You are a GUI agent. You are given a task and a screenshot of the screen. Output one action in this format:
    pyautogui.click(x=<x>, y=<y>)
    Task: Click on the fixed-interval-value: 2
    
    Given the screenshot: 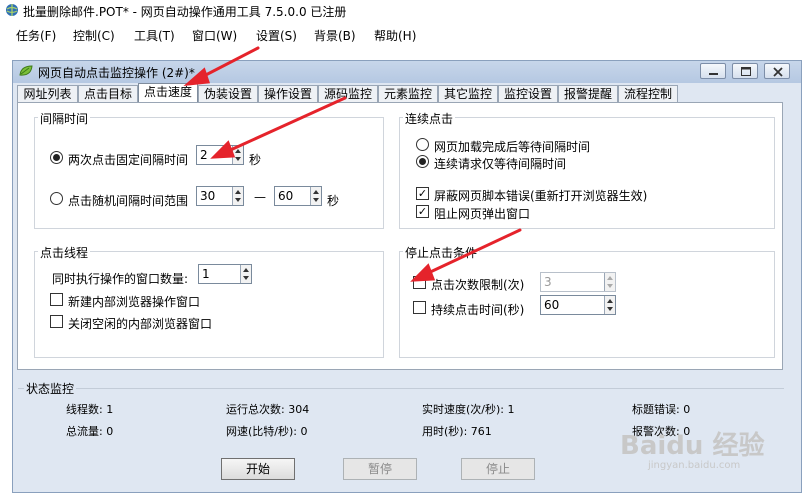 What is the action you would take?
    pyautogui.click(x=204, y=155)
    